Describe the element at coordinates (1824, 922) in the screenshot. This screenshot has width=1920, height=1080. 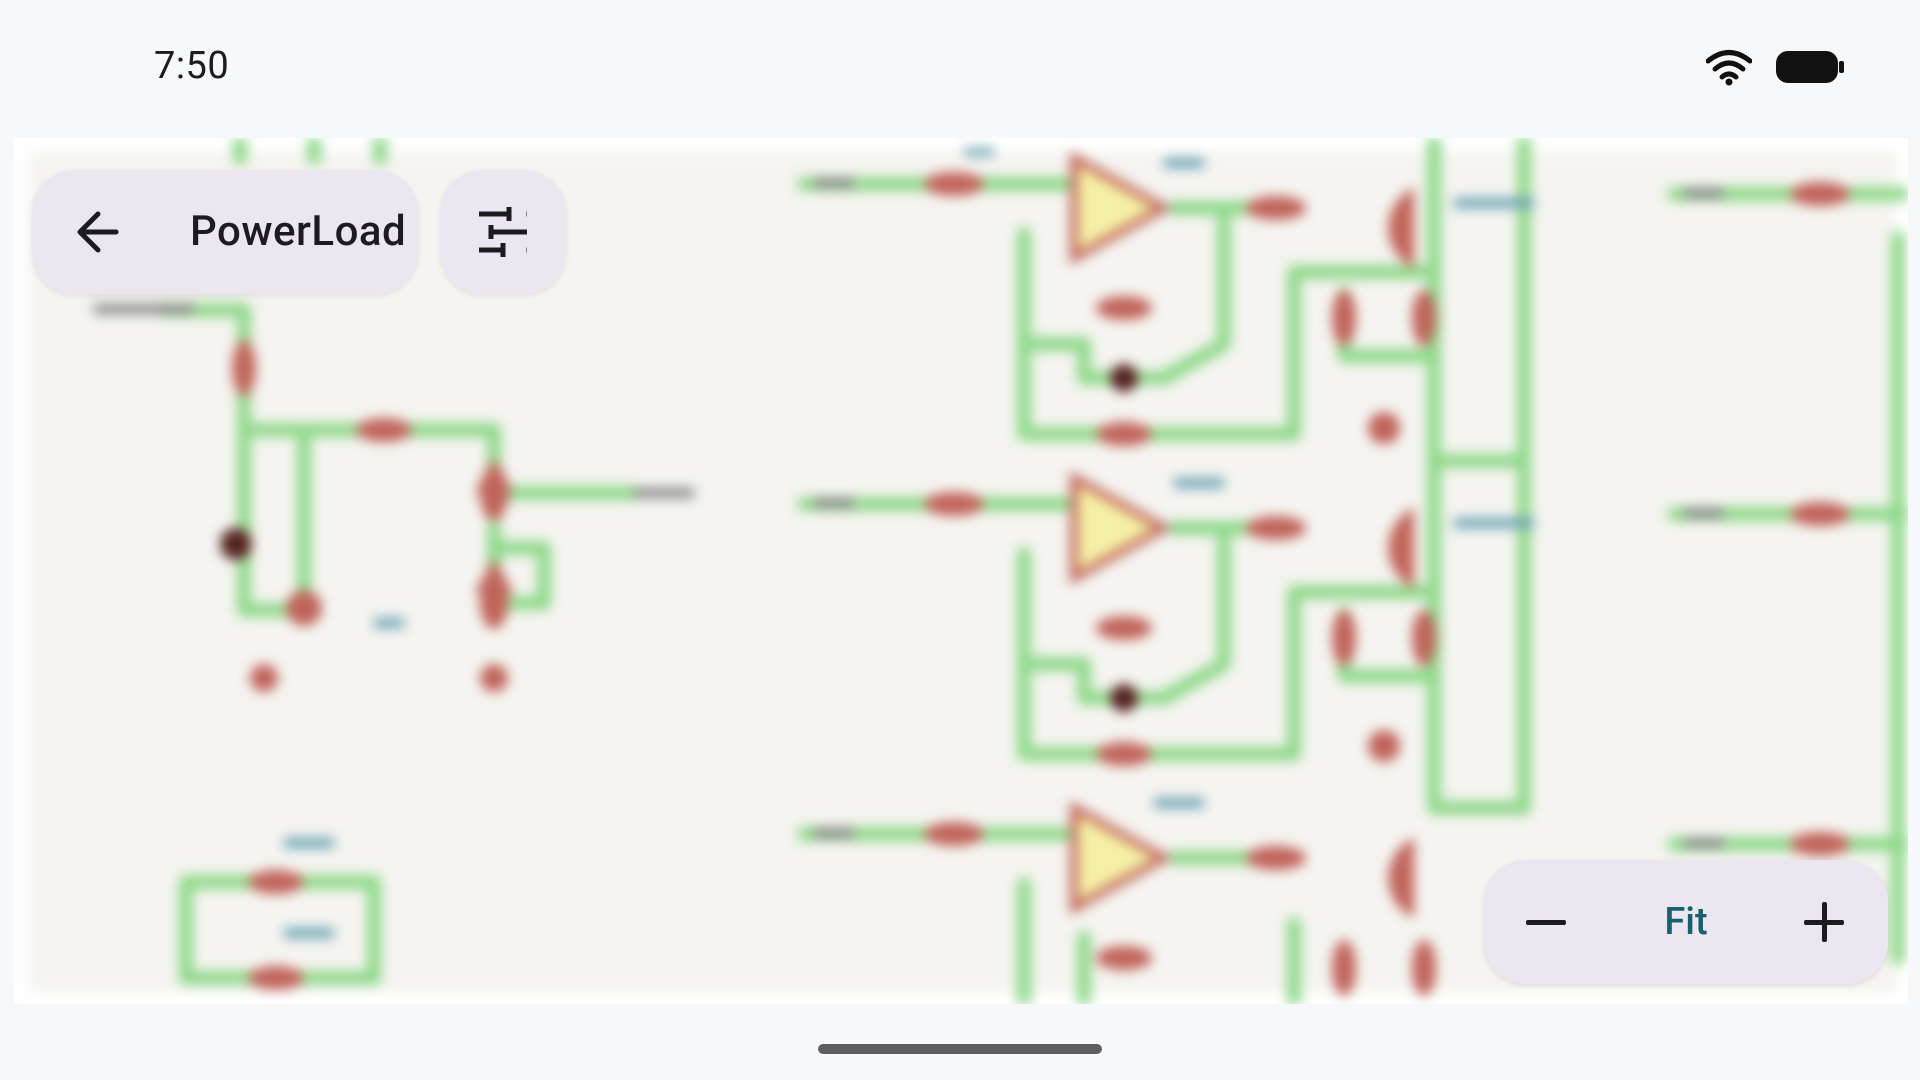
I see `zoom-in-button` at that location.